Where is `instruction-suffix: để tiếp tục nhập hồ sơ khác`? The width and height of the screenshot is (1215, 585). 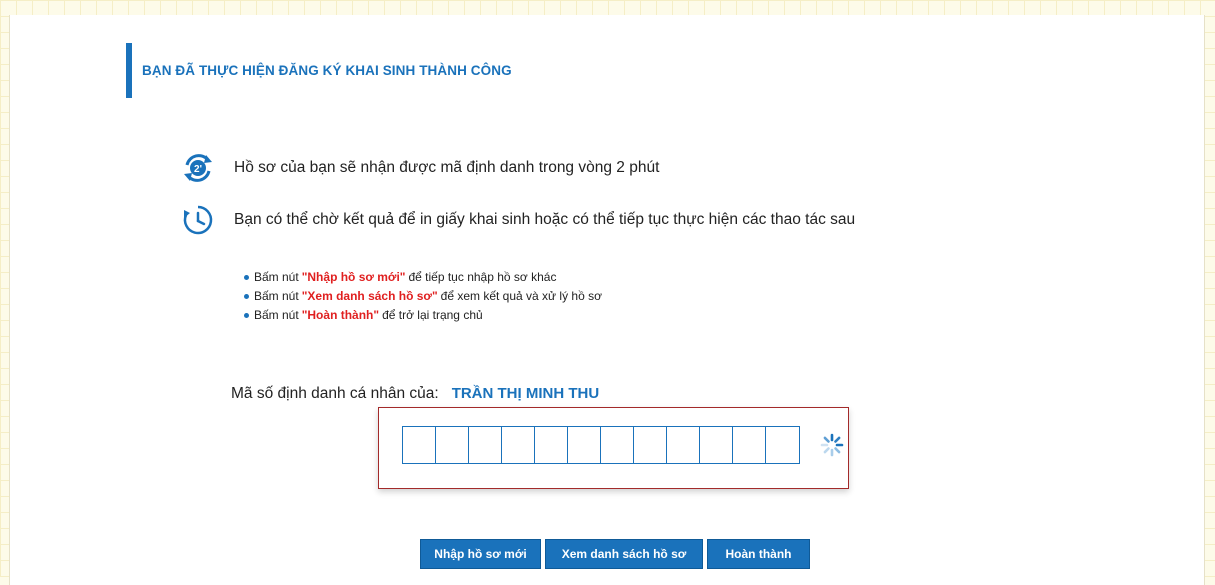
instruction-suffix: để tiếp tục nhập hồ sơ khác is located at coordinates (482, 277).